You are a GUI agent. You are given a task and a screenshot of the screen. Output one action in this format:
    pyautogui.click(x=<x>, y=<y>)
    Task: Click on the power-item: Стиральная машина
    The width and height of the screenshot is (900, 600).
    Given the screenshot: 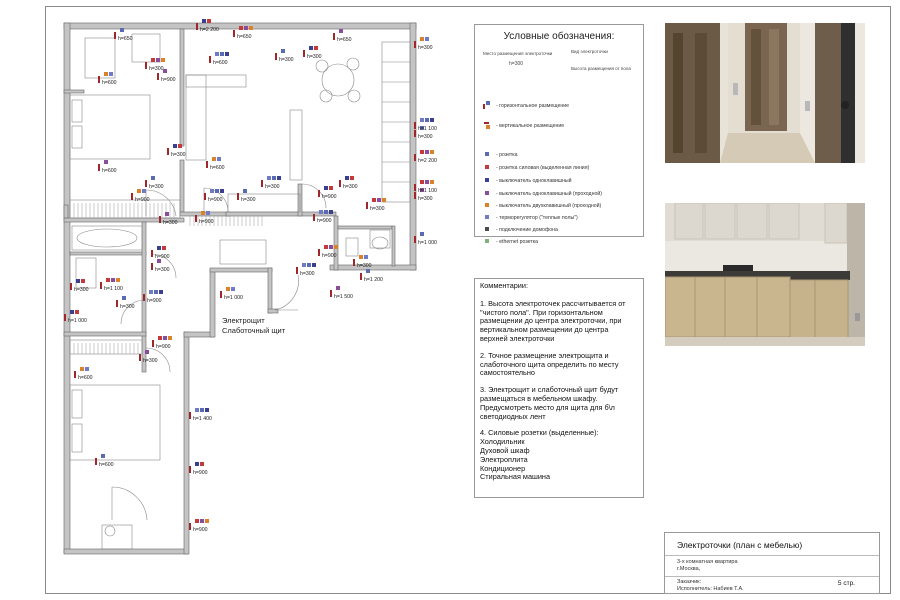 What is the action you would take?
    pyautogui.click(x=515, y=477)
    